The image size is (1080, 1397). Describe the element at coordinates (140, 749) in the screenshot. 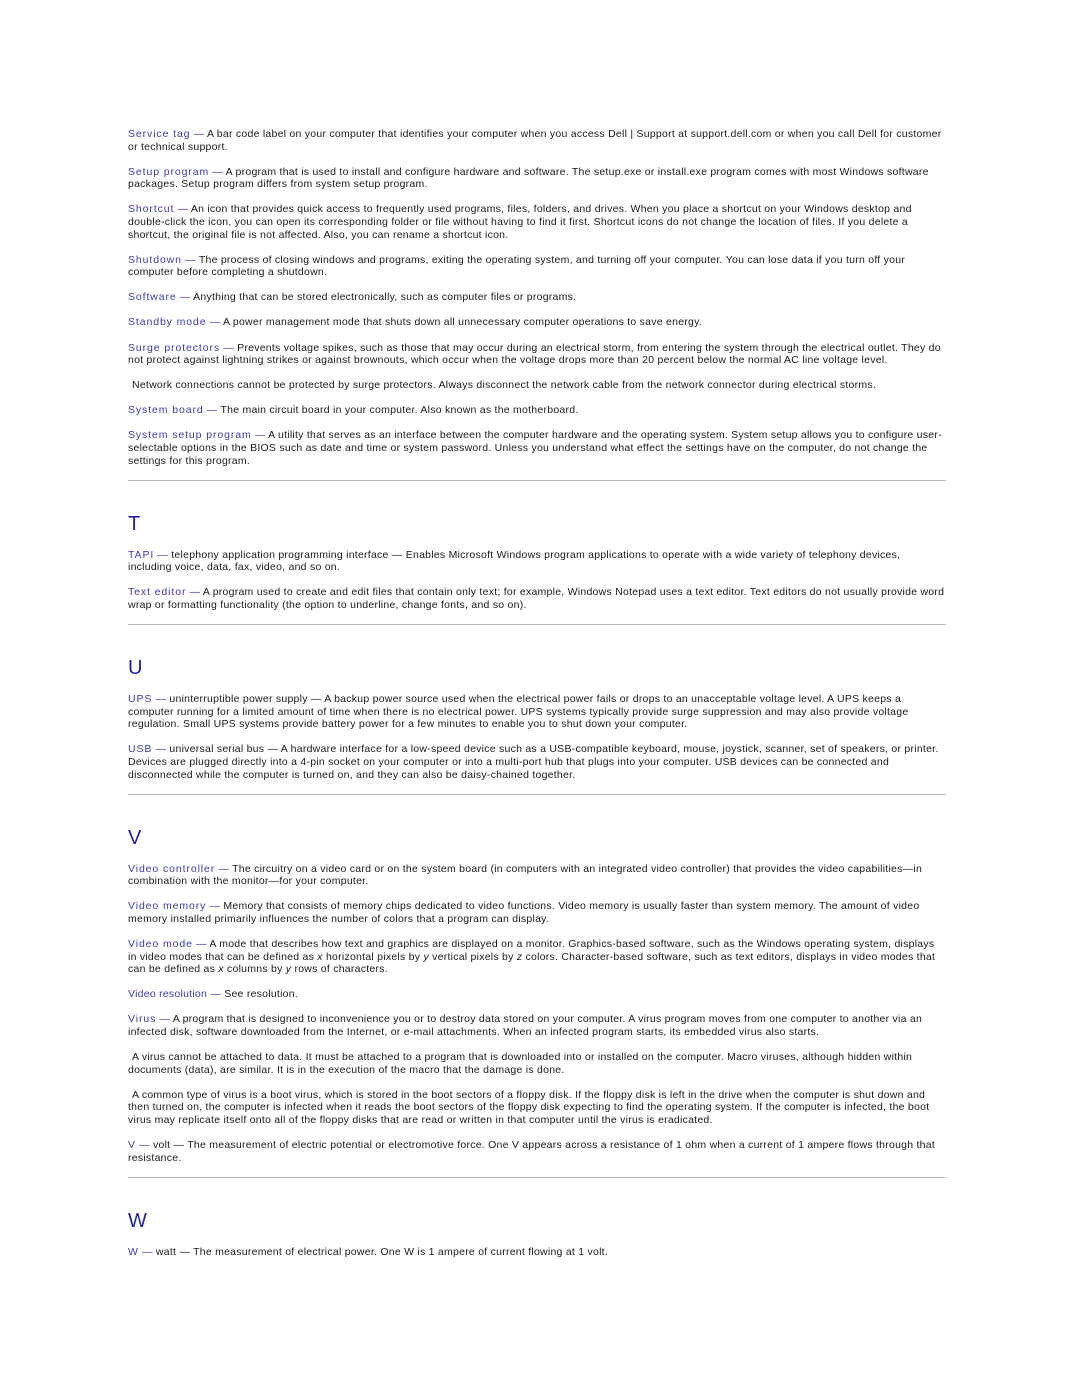

I see `glossary-term: USB` at that location.